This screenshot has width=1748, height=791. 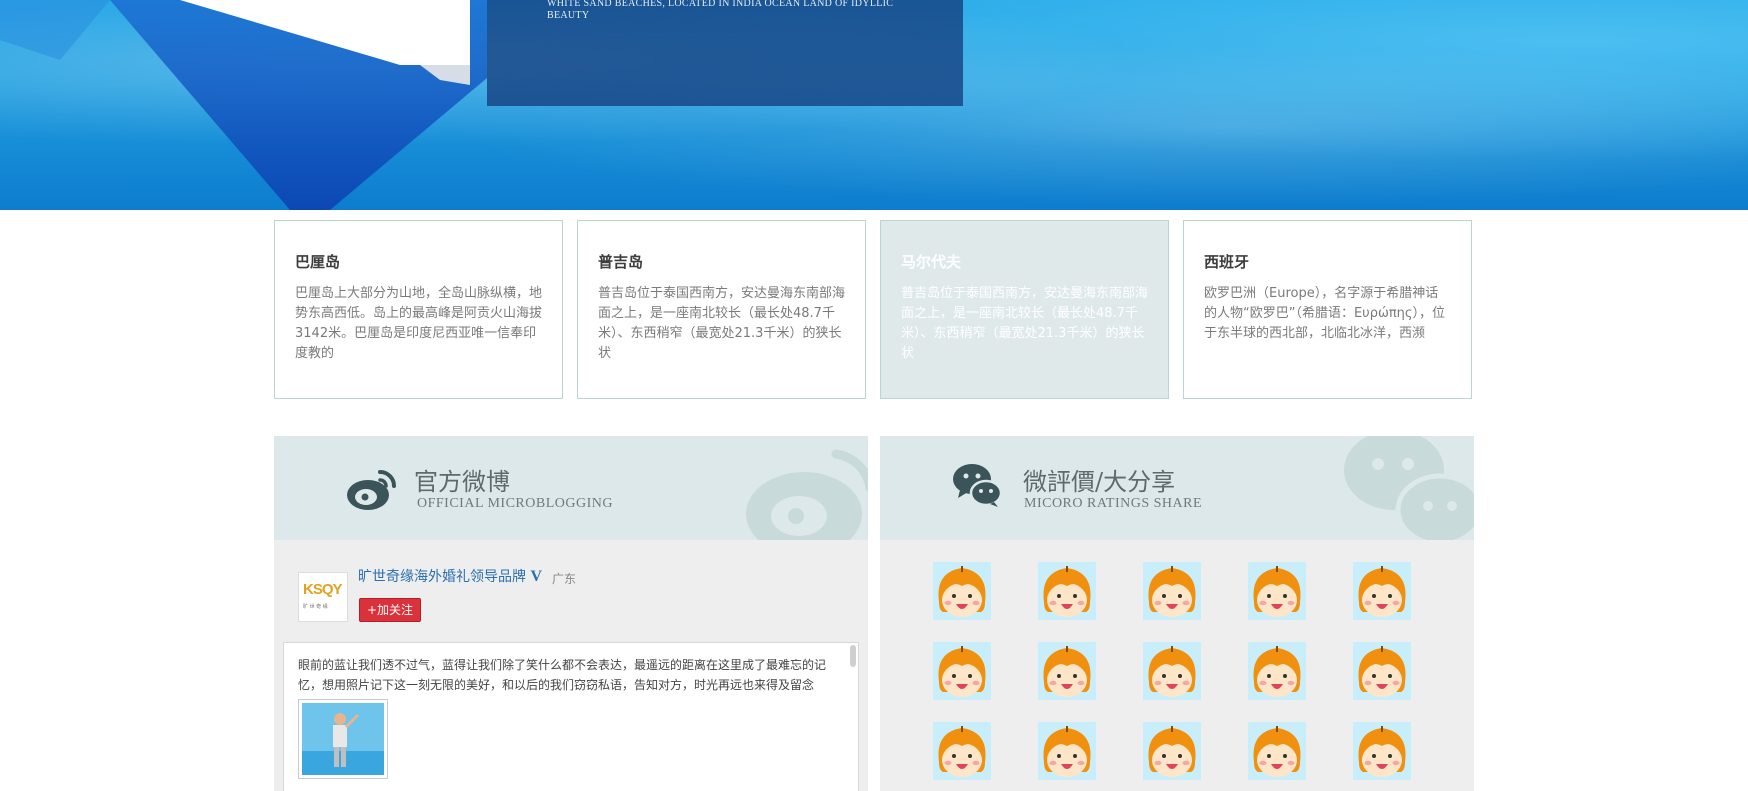 What do you see at coordinates (571, 488) in the screenshot?
I see `weibo-panel-header: 官方微博 OFFICIAL MICROBLOGGING` at bounding box center [571, 488].